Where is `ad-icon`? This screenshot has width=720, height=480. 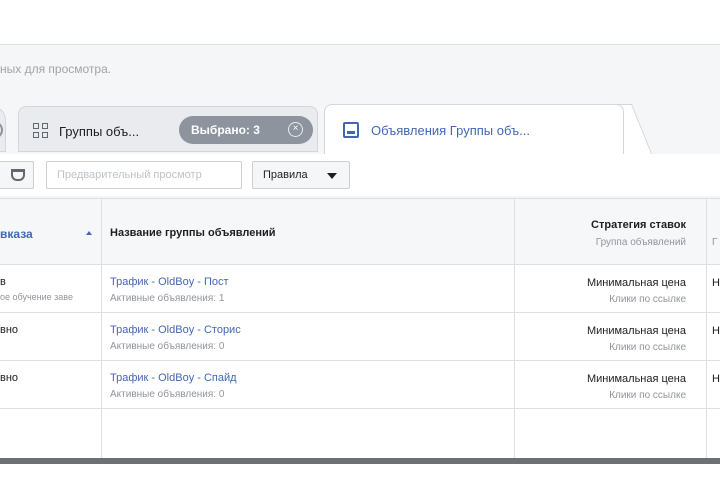 ad-icon is located at coordinates (351, 130).